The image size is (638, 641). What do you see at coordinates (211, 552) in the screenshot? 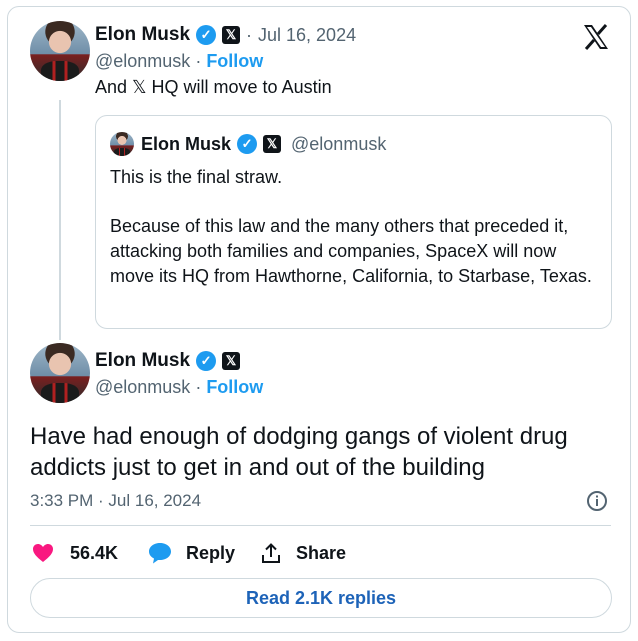
I see `reply-label: Reply` at bounding box center [211, 552].